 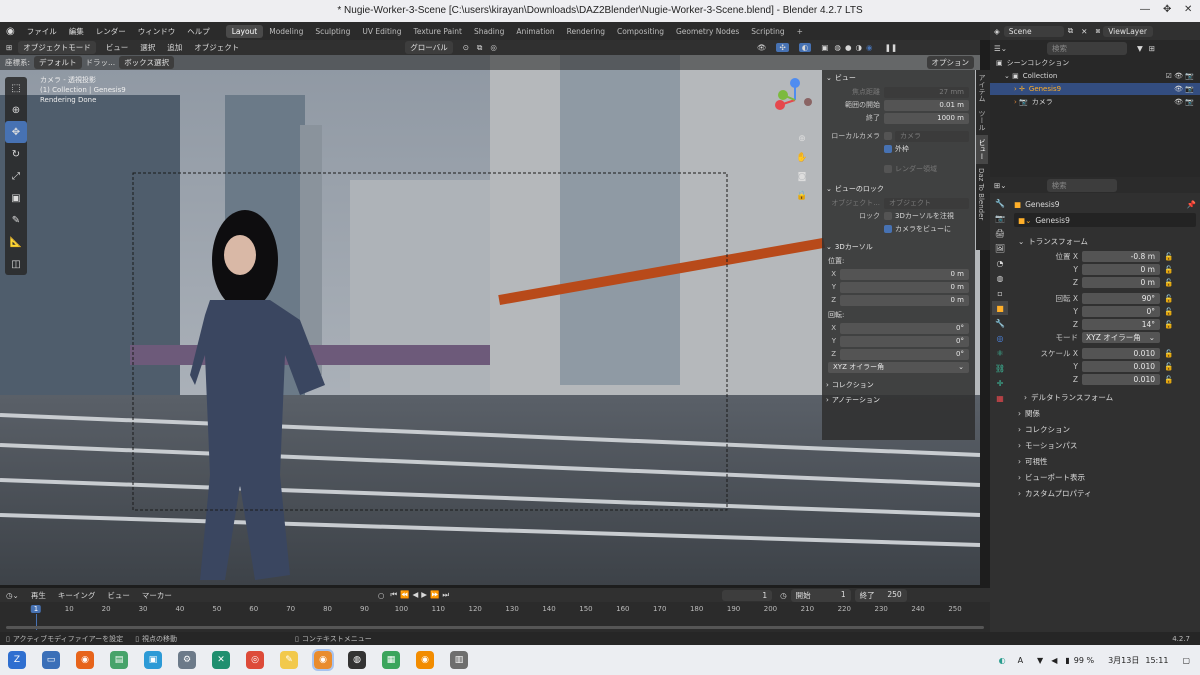 What do you see at coordinates (459, 660) in the screenshot?
I see `files-2-icon: ▥` at bounding box center [459, 660].